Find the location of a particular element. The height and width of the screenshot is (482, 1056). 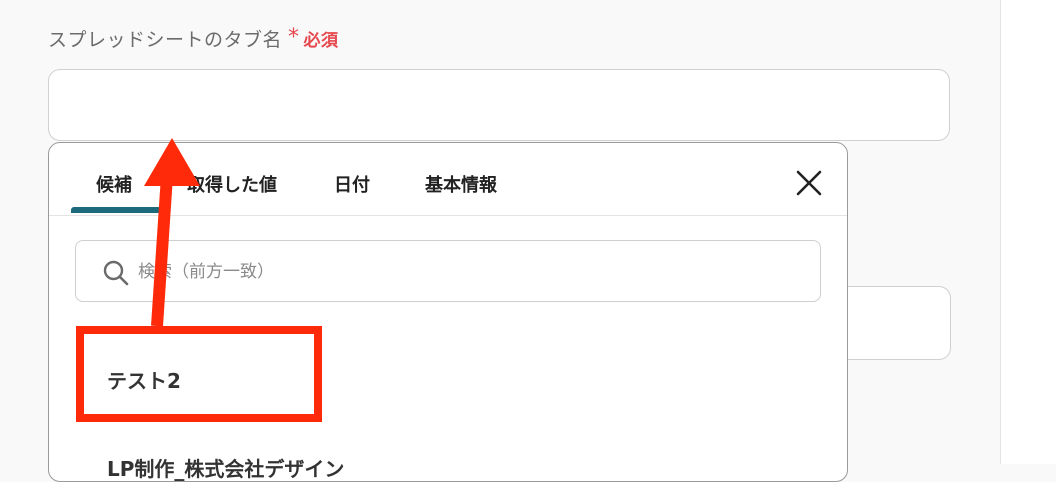

close-icon is located at coordinates (809, 183).